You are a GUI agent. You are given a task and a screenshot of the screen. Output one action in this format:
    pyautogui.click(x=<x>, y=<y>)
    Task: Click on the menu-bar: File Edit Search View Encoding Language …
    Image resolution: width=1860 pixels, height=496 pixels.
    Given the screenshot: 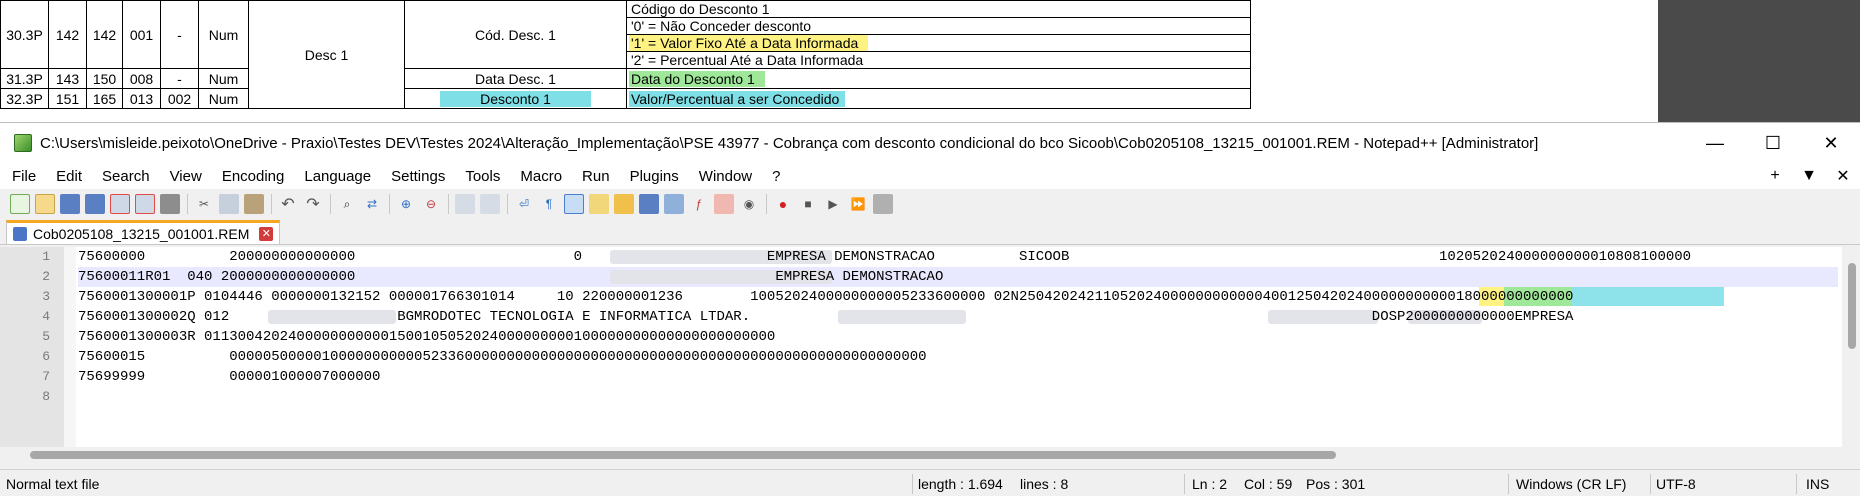 What is the action you would take?
    pyautogui.click(x=930, y=176)
    